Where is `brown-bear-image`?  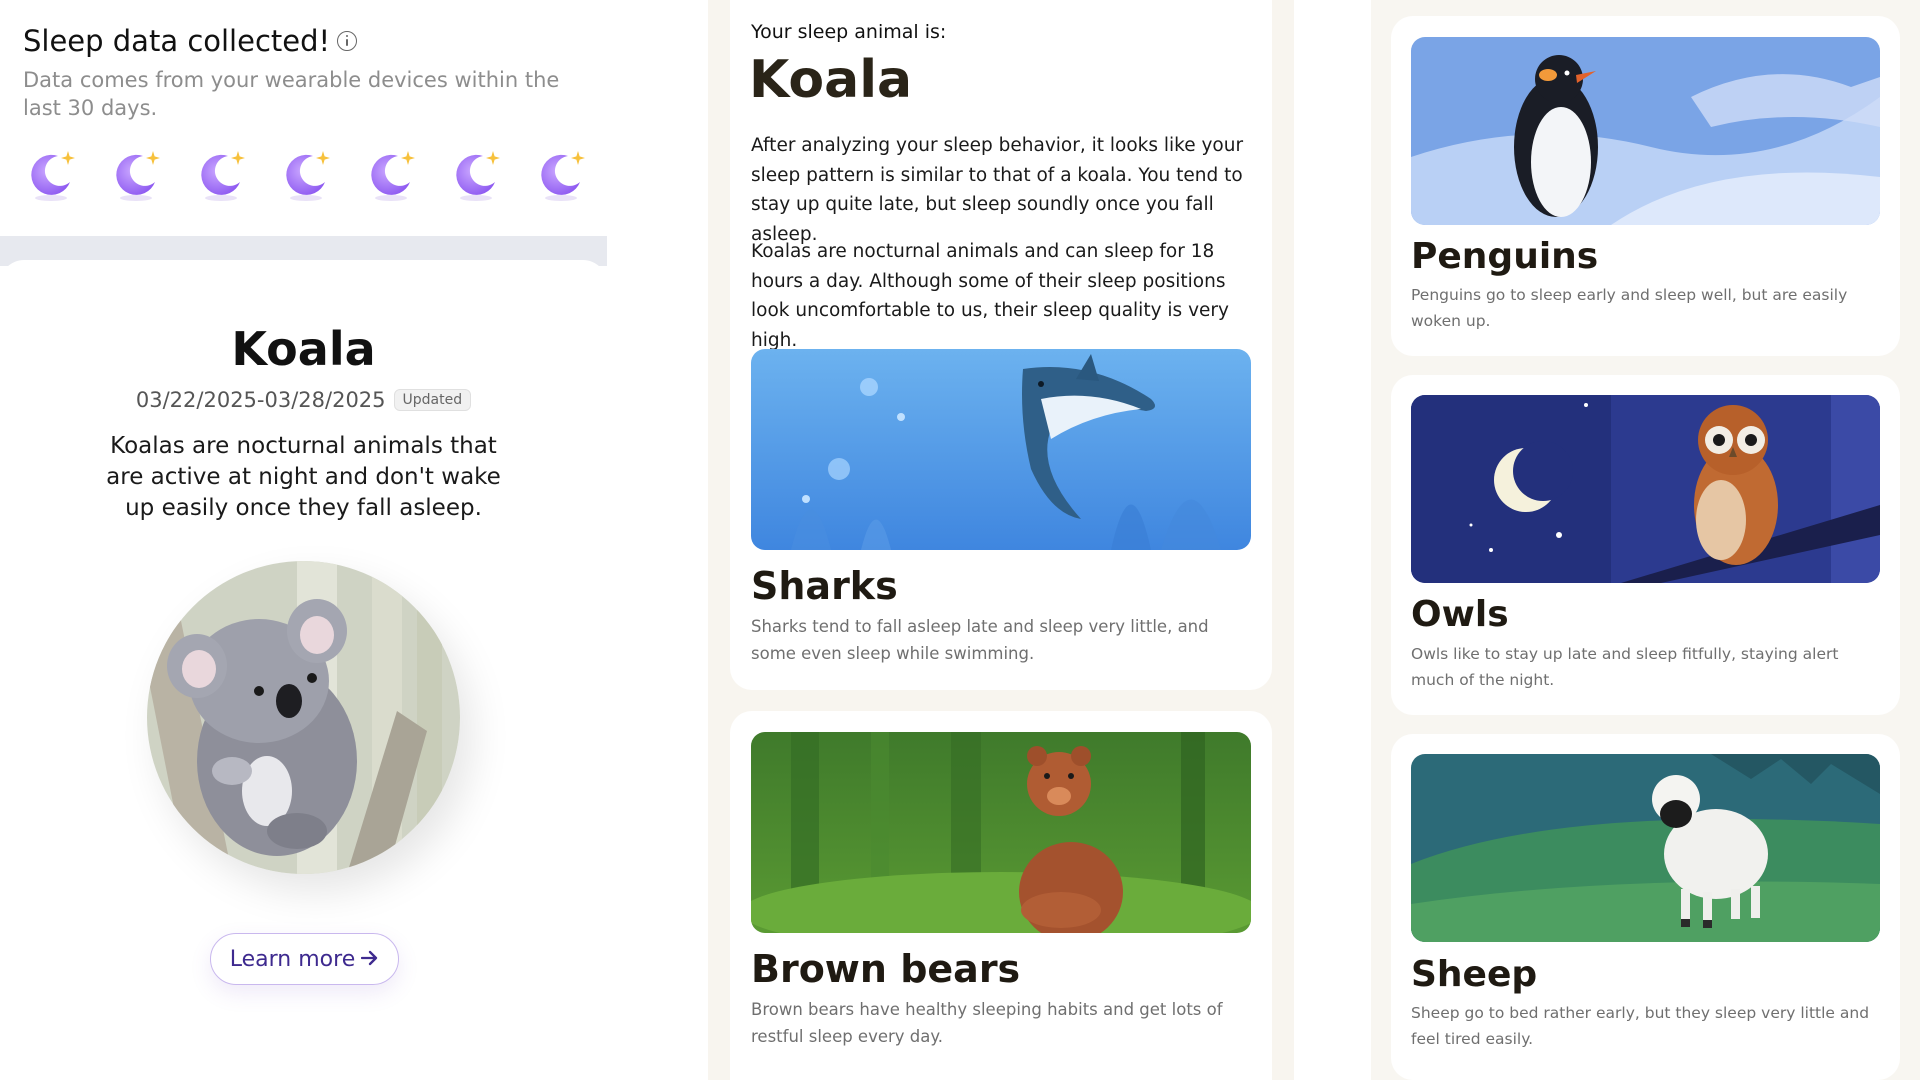
brown-bear-image is located at coordinates (1001, 832).